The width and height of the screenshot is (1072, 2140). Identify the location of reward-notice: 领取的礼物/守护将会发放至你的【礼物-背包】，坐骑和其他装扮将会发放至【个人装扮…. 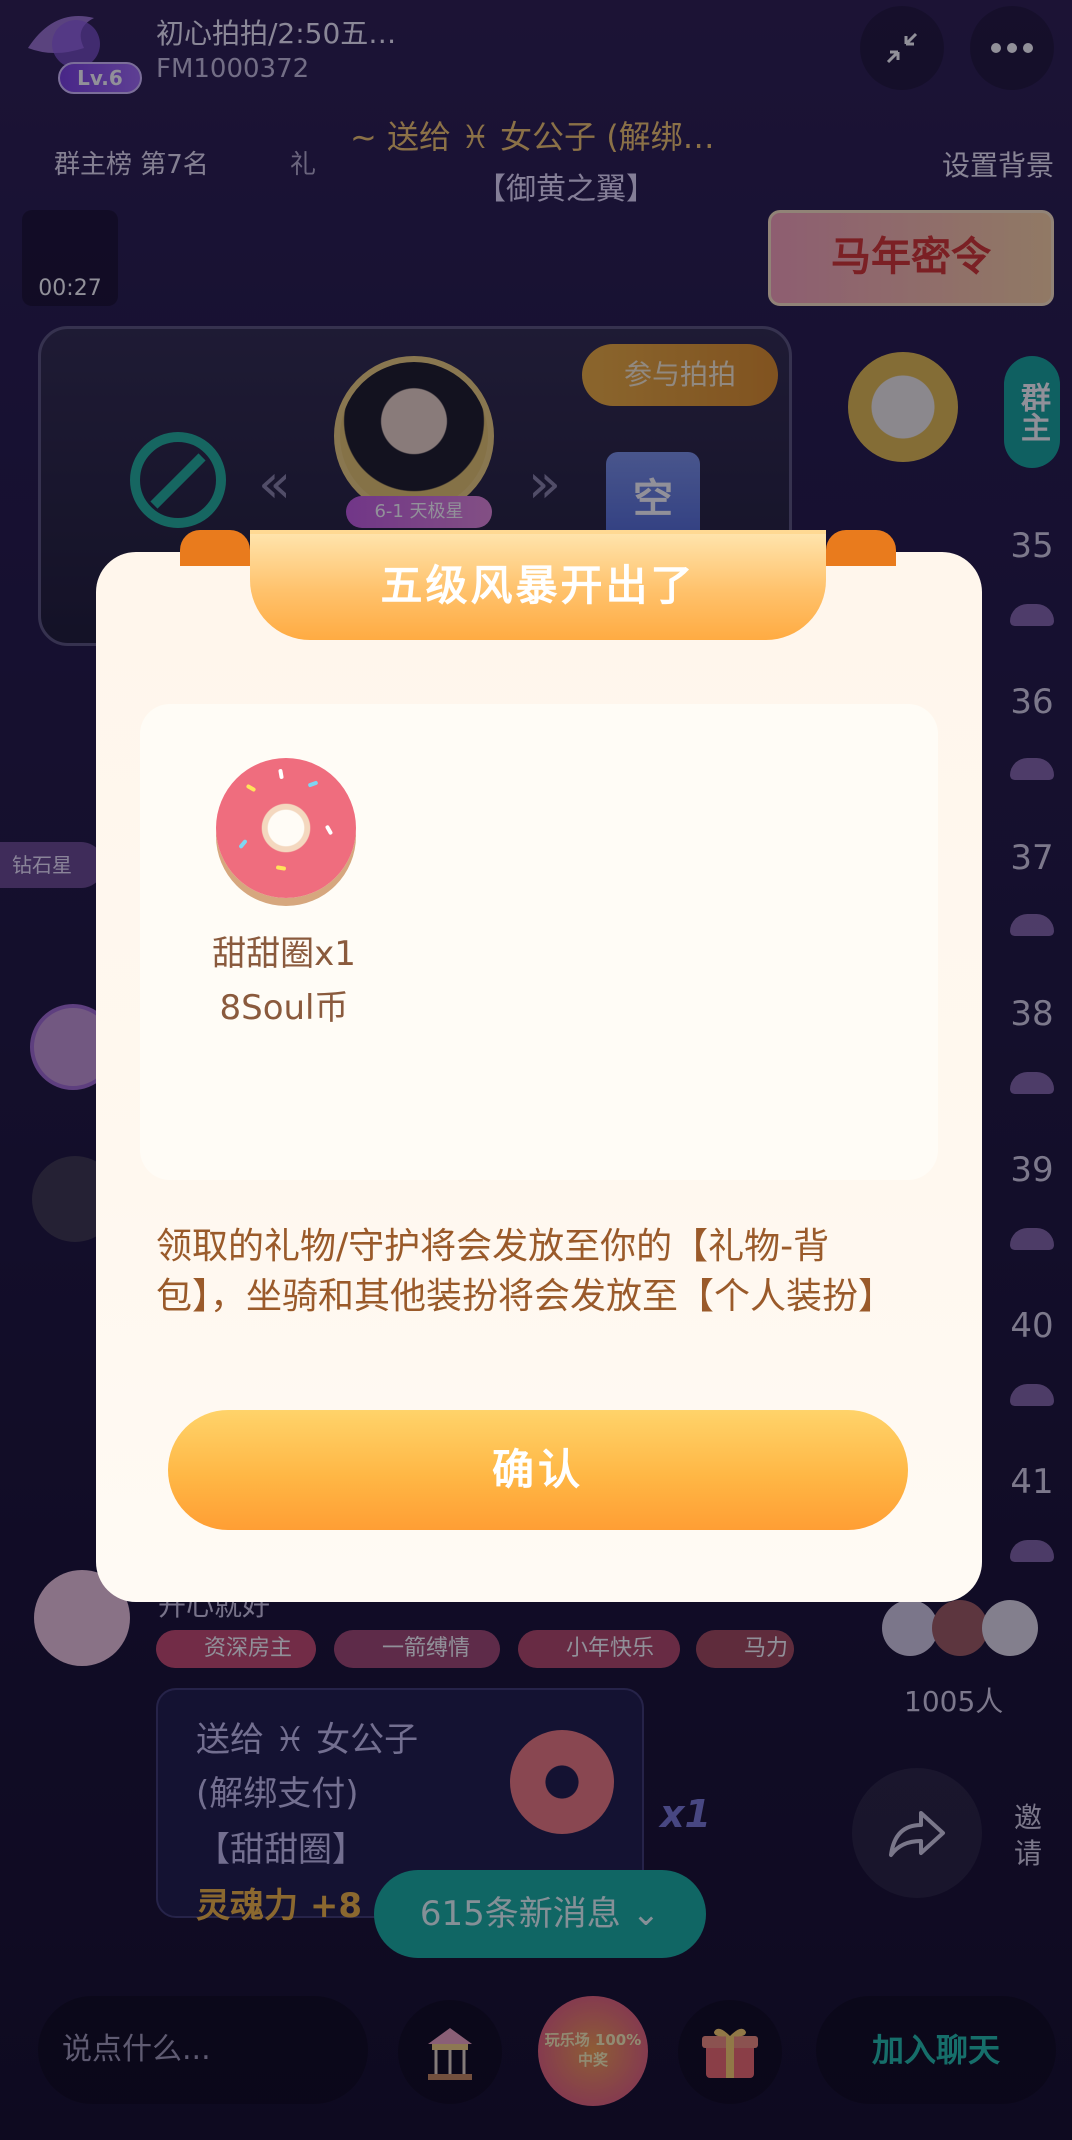
(525, 1271).